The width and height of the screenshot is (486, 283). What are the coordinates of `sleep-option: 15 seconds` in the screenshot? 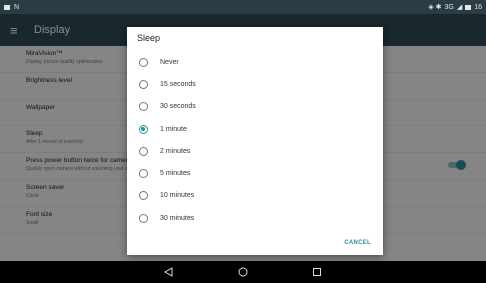 It's located at (255, 84).